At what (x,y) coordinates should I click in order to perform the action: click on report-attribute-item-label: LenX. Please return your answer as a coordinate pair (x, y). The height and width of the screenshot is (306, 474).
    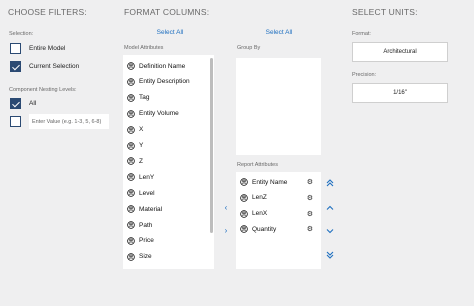
    Looking at the image, I should click on (260, 214).